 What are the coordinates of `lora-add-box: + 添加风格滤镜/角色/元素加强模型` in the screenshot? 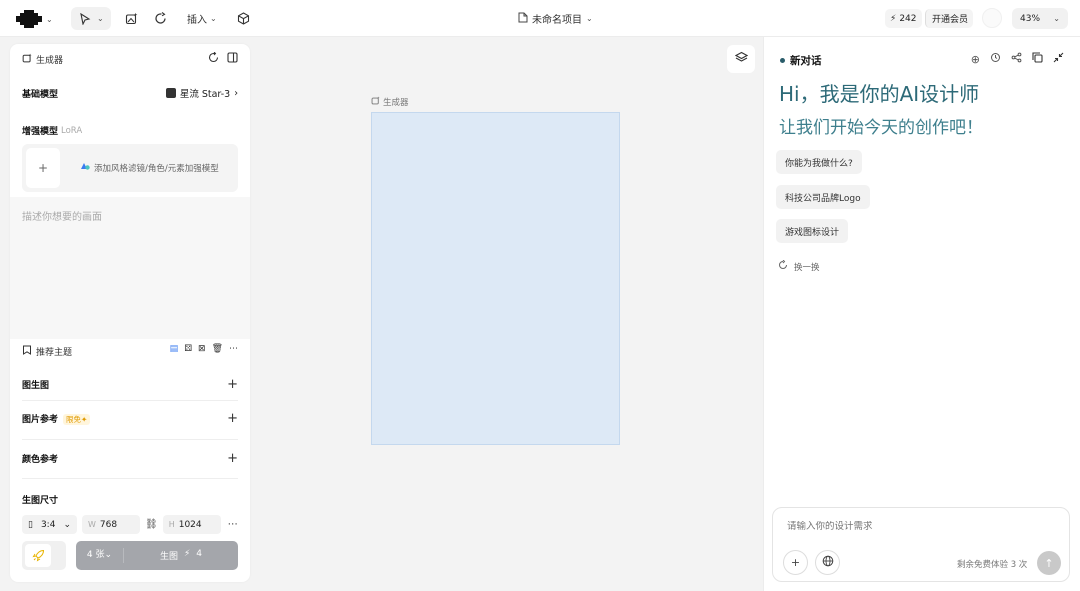 It's located at (130, 168).